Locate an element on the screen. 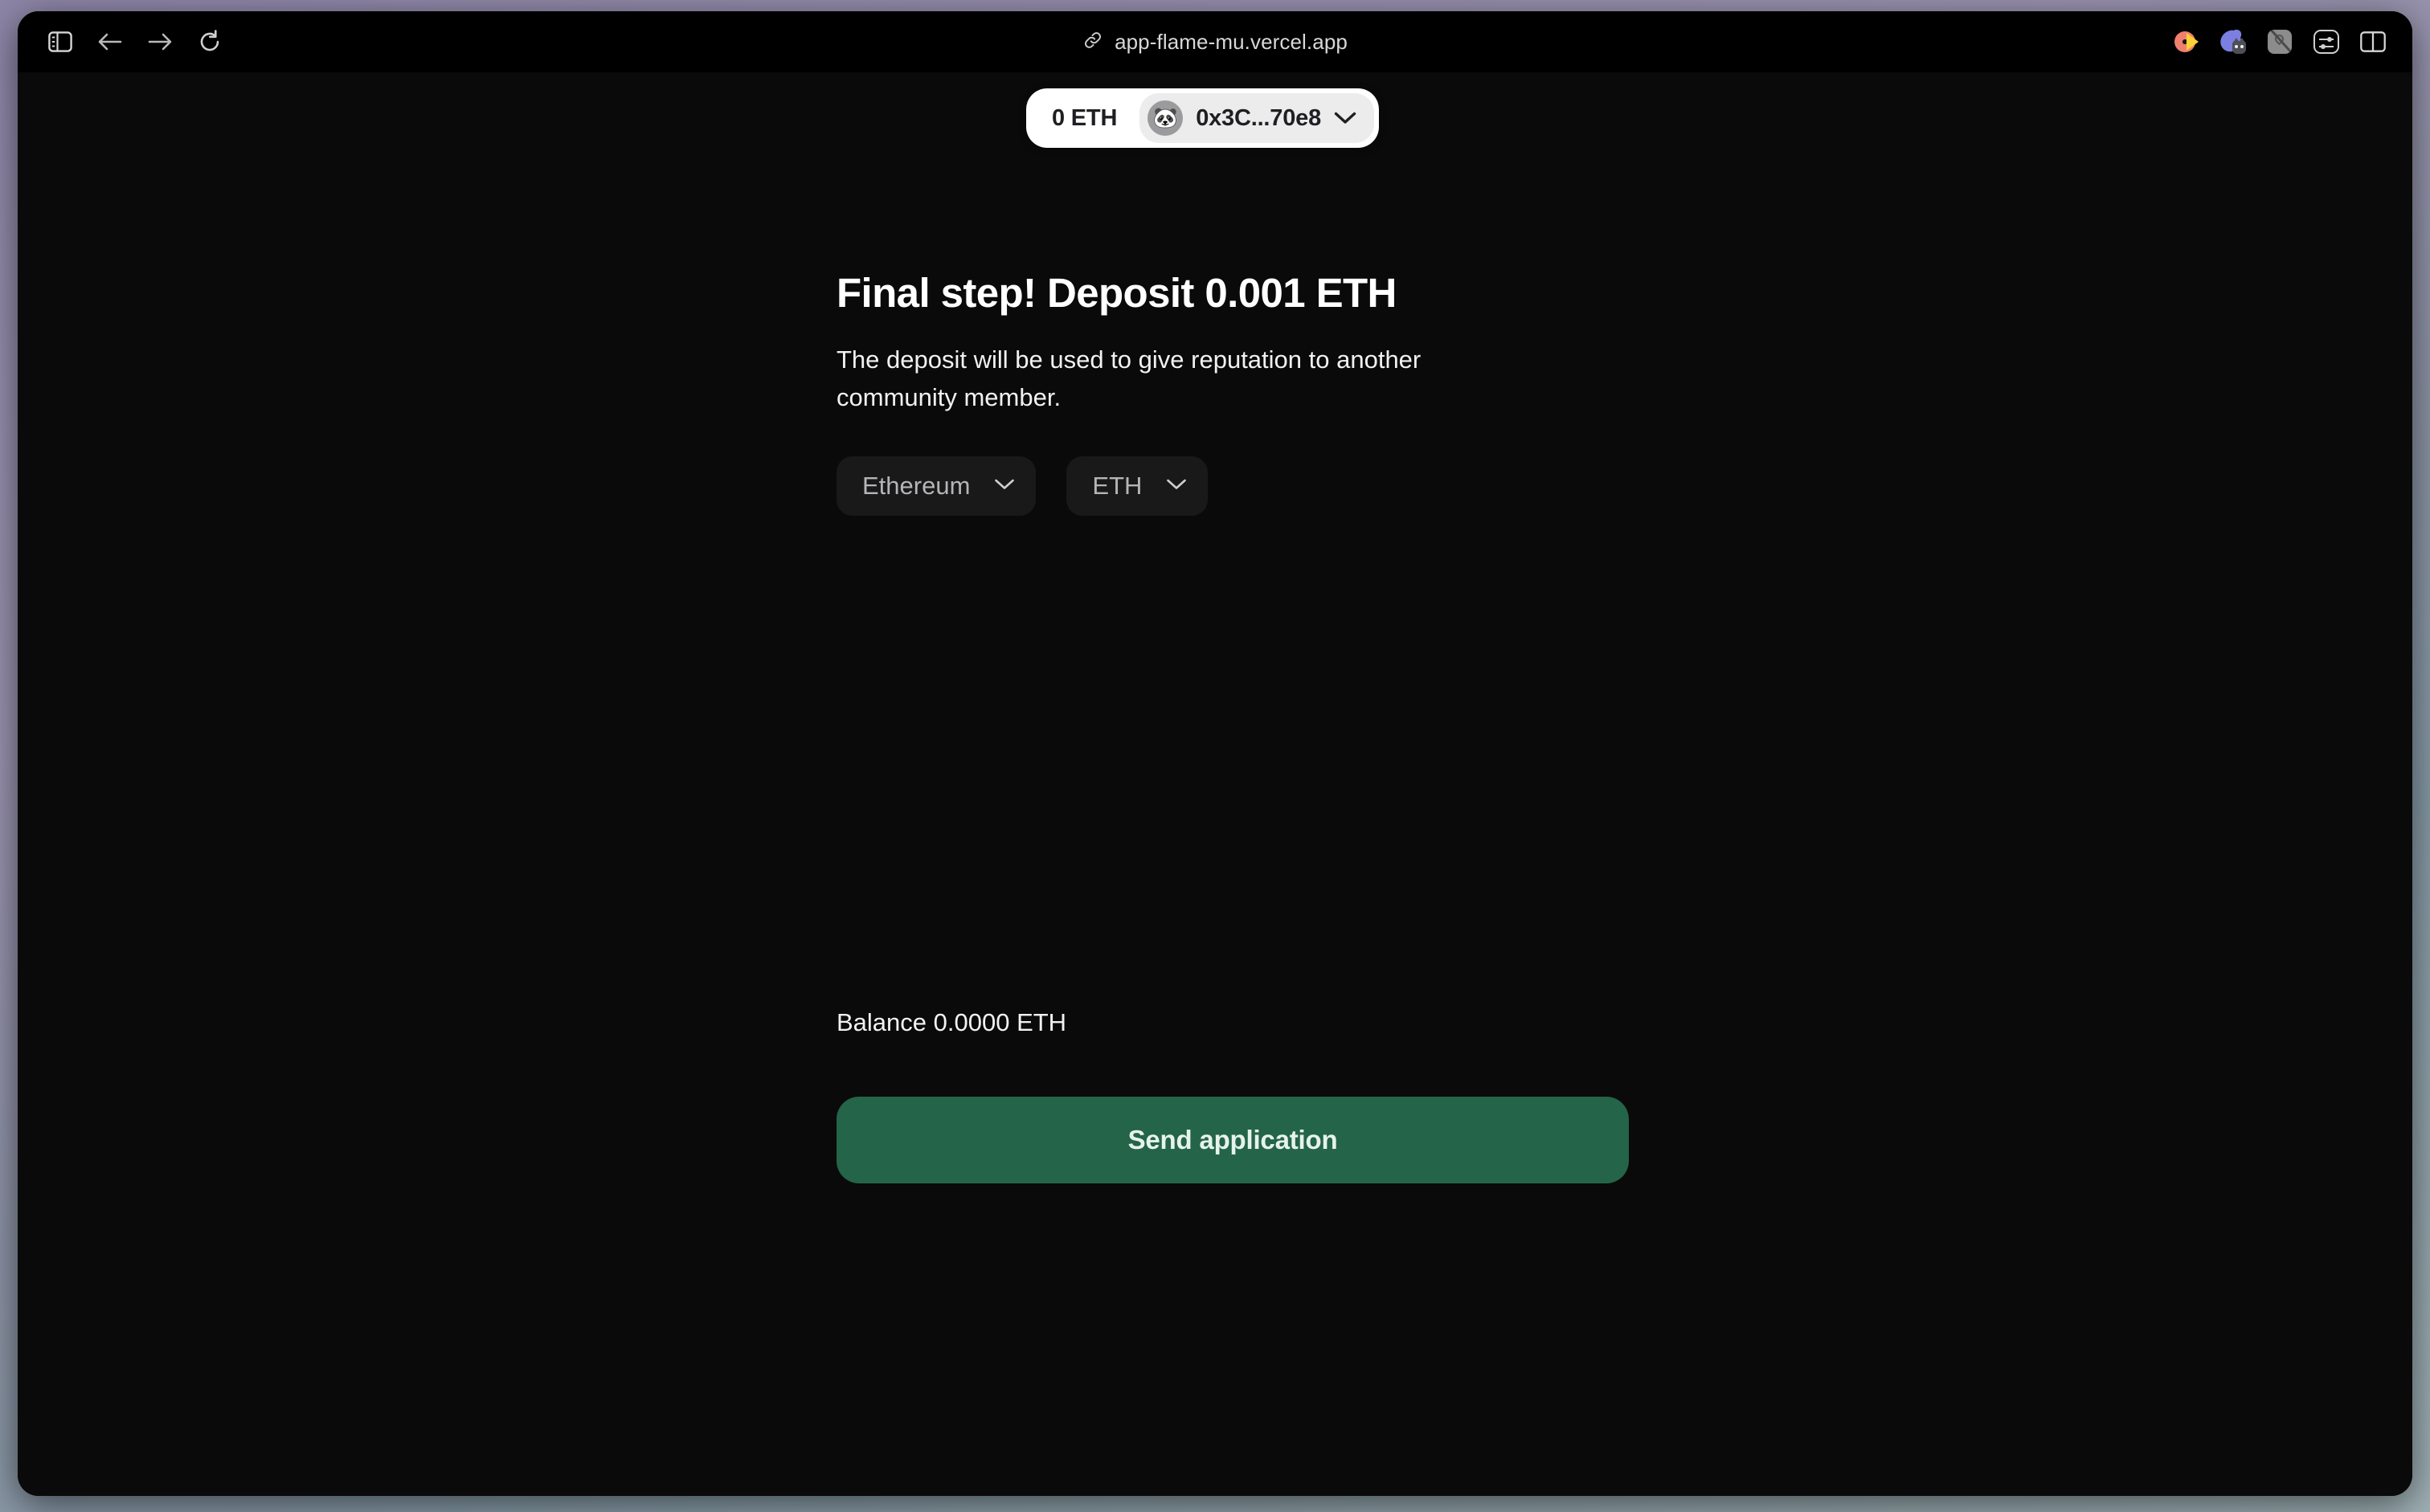  cat-extension-icon is located at coordinates (2233, 41).